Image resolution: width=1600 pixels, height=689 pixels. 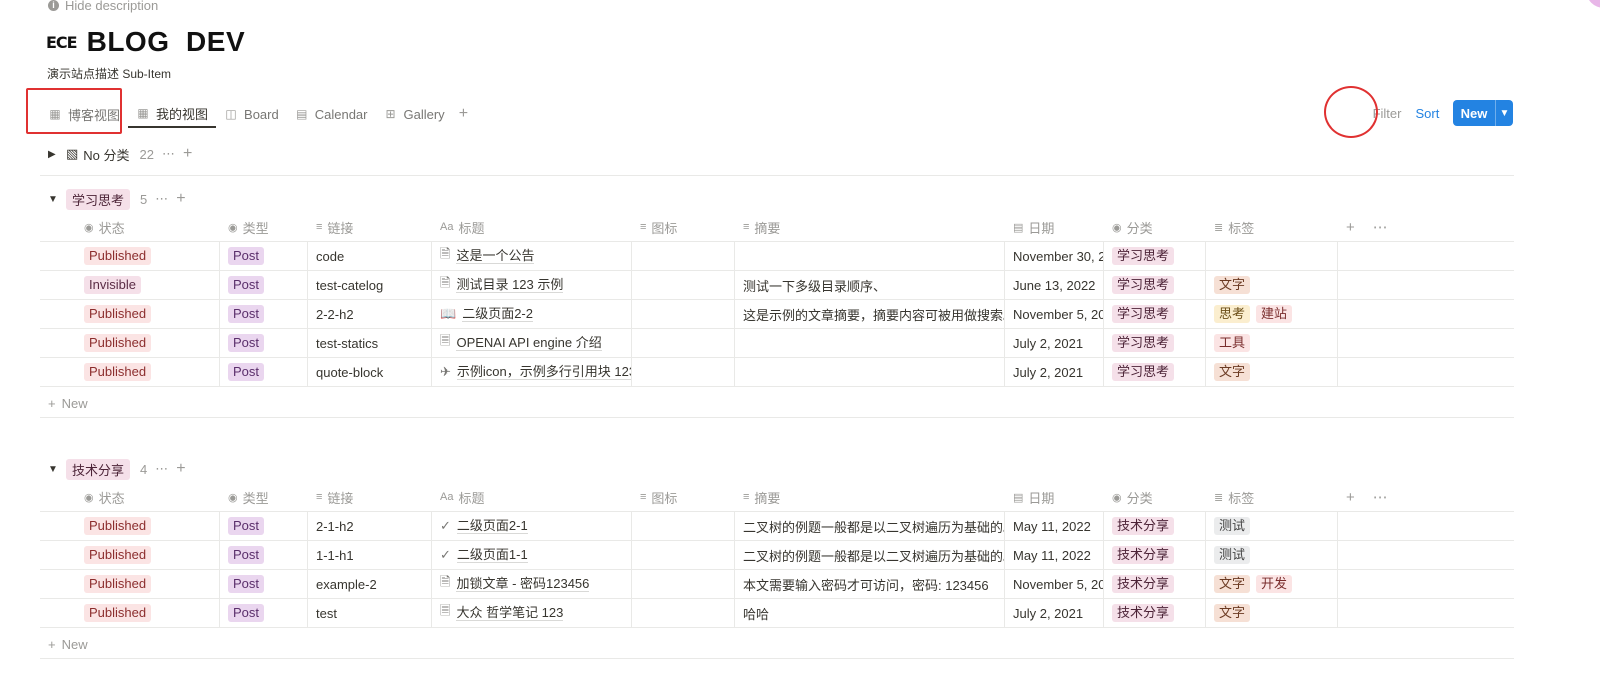 What do you see at coordinates (1272, 343) in the screenshot?
I see `tags-cell: 工具` at bounding box center [1272, 343].